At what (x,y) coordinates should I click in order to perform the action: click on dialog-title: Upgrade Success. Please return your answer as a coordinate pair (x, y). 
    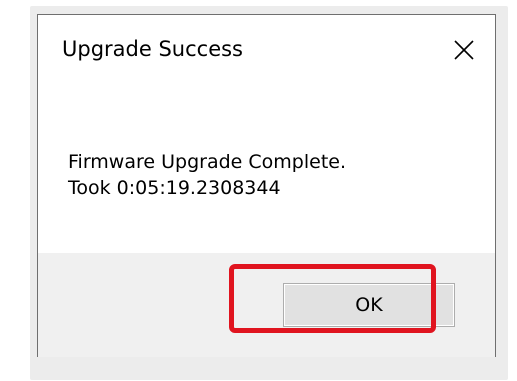
    Looking at the image, I should click on (152, 49).